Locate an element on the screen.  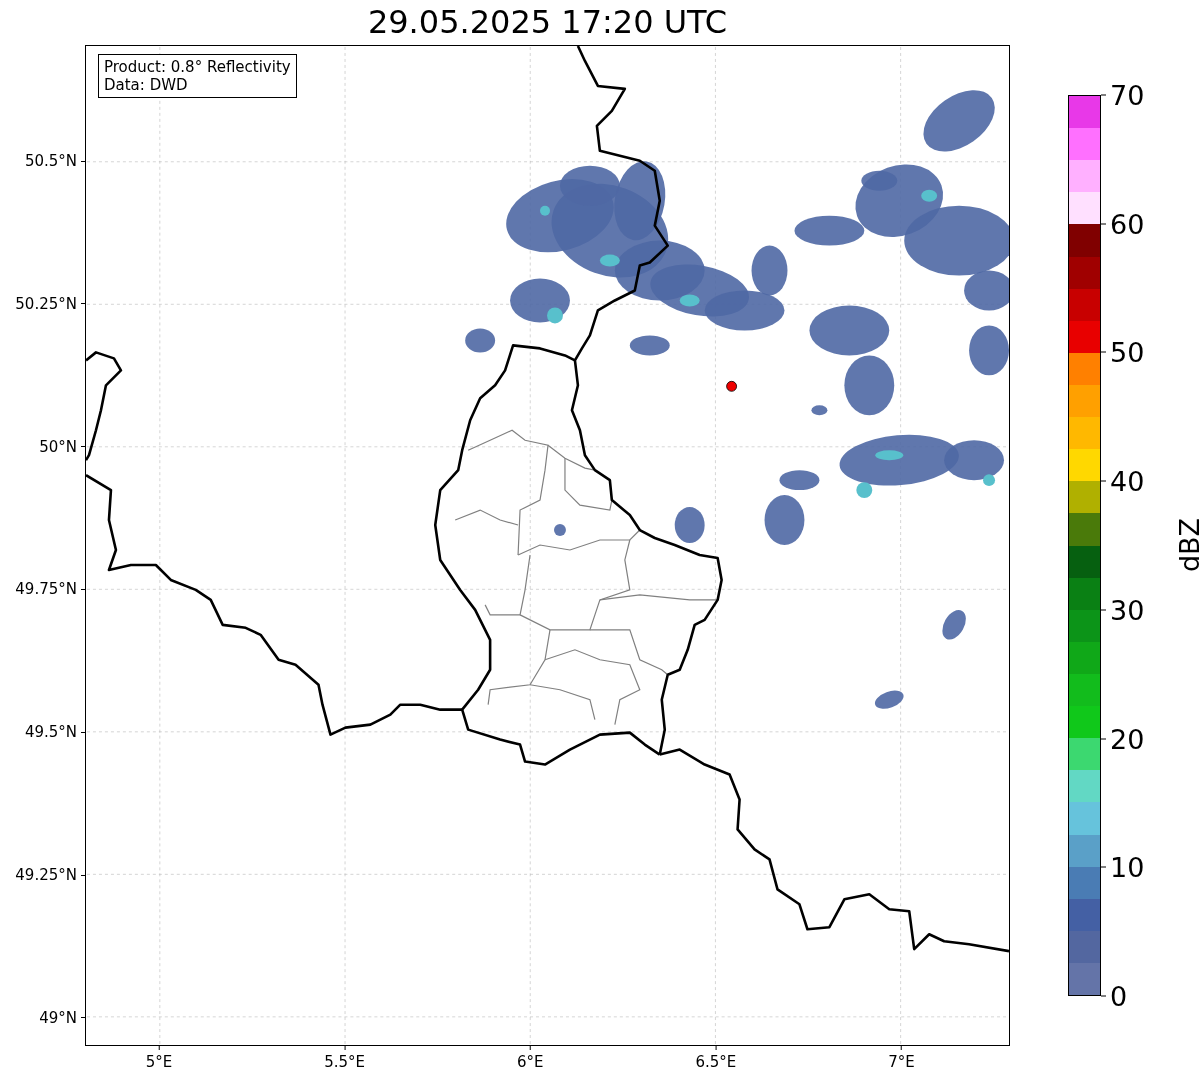
latitude-label: 49.75°N is located at coordinates (46, 589).